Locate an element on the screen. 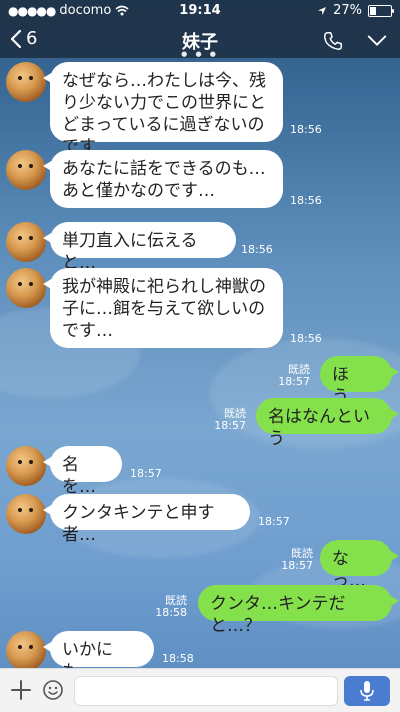 Image resolution: width=400 pixels, height=712 pixels. message-input-bar is located at coordinates (200, 690).